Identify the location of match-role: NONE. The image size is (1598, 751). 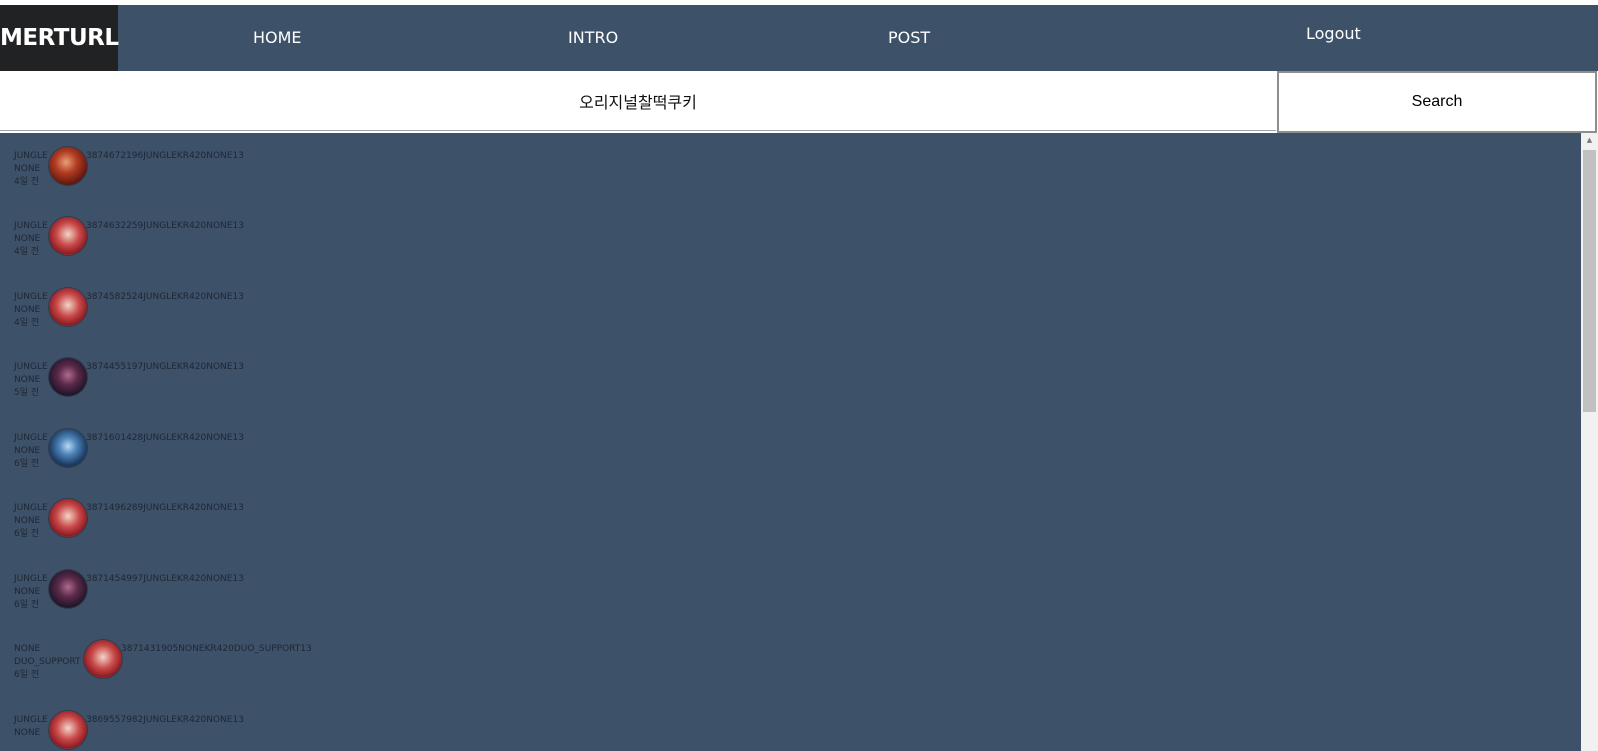
(27, 649).